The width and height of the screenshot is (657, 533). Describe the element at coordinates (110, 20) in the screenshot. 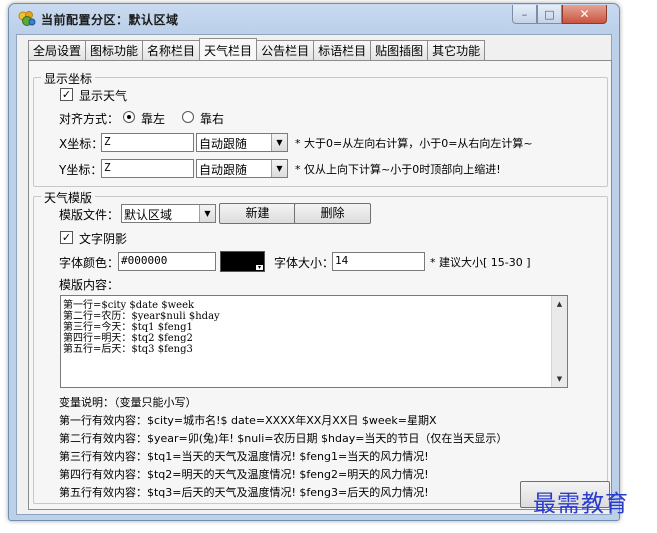

I see `window-title: 当前配置分区：默认区域` at that location.